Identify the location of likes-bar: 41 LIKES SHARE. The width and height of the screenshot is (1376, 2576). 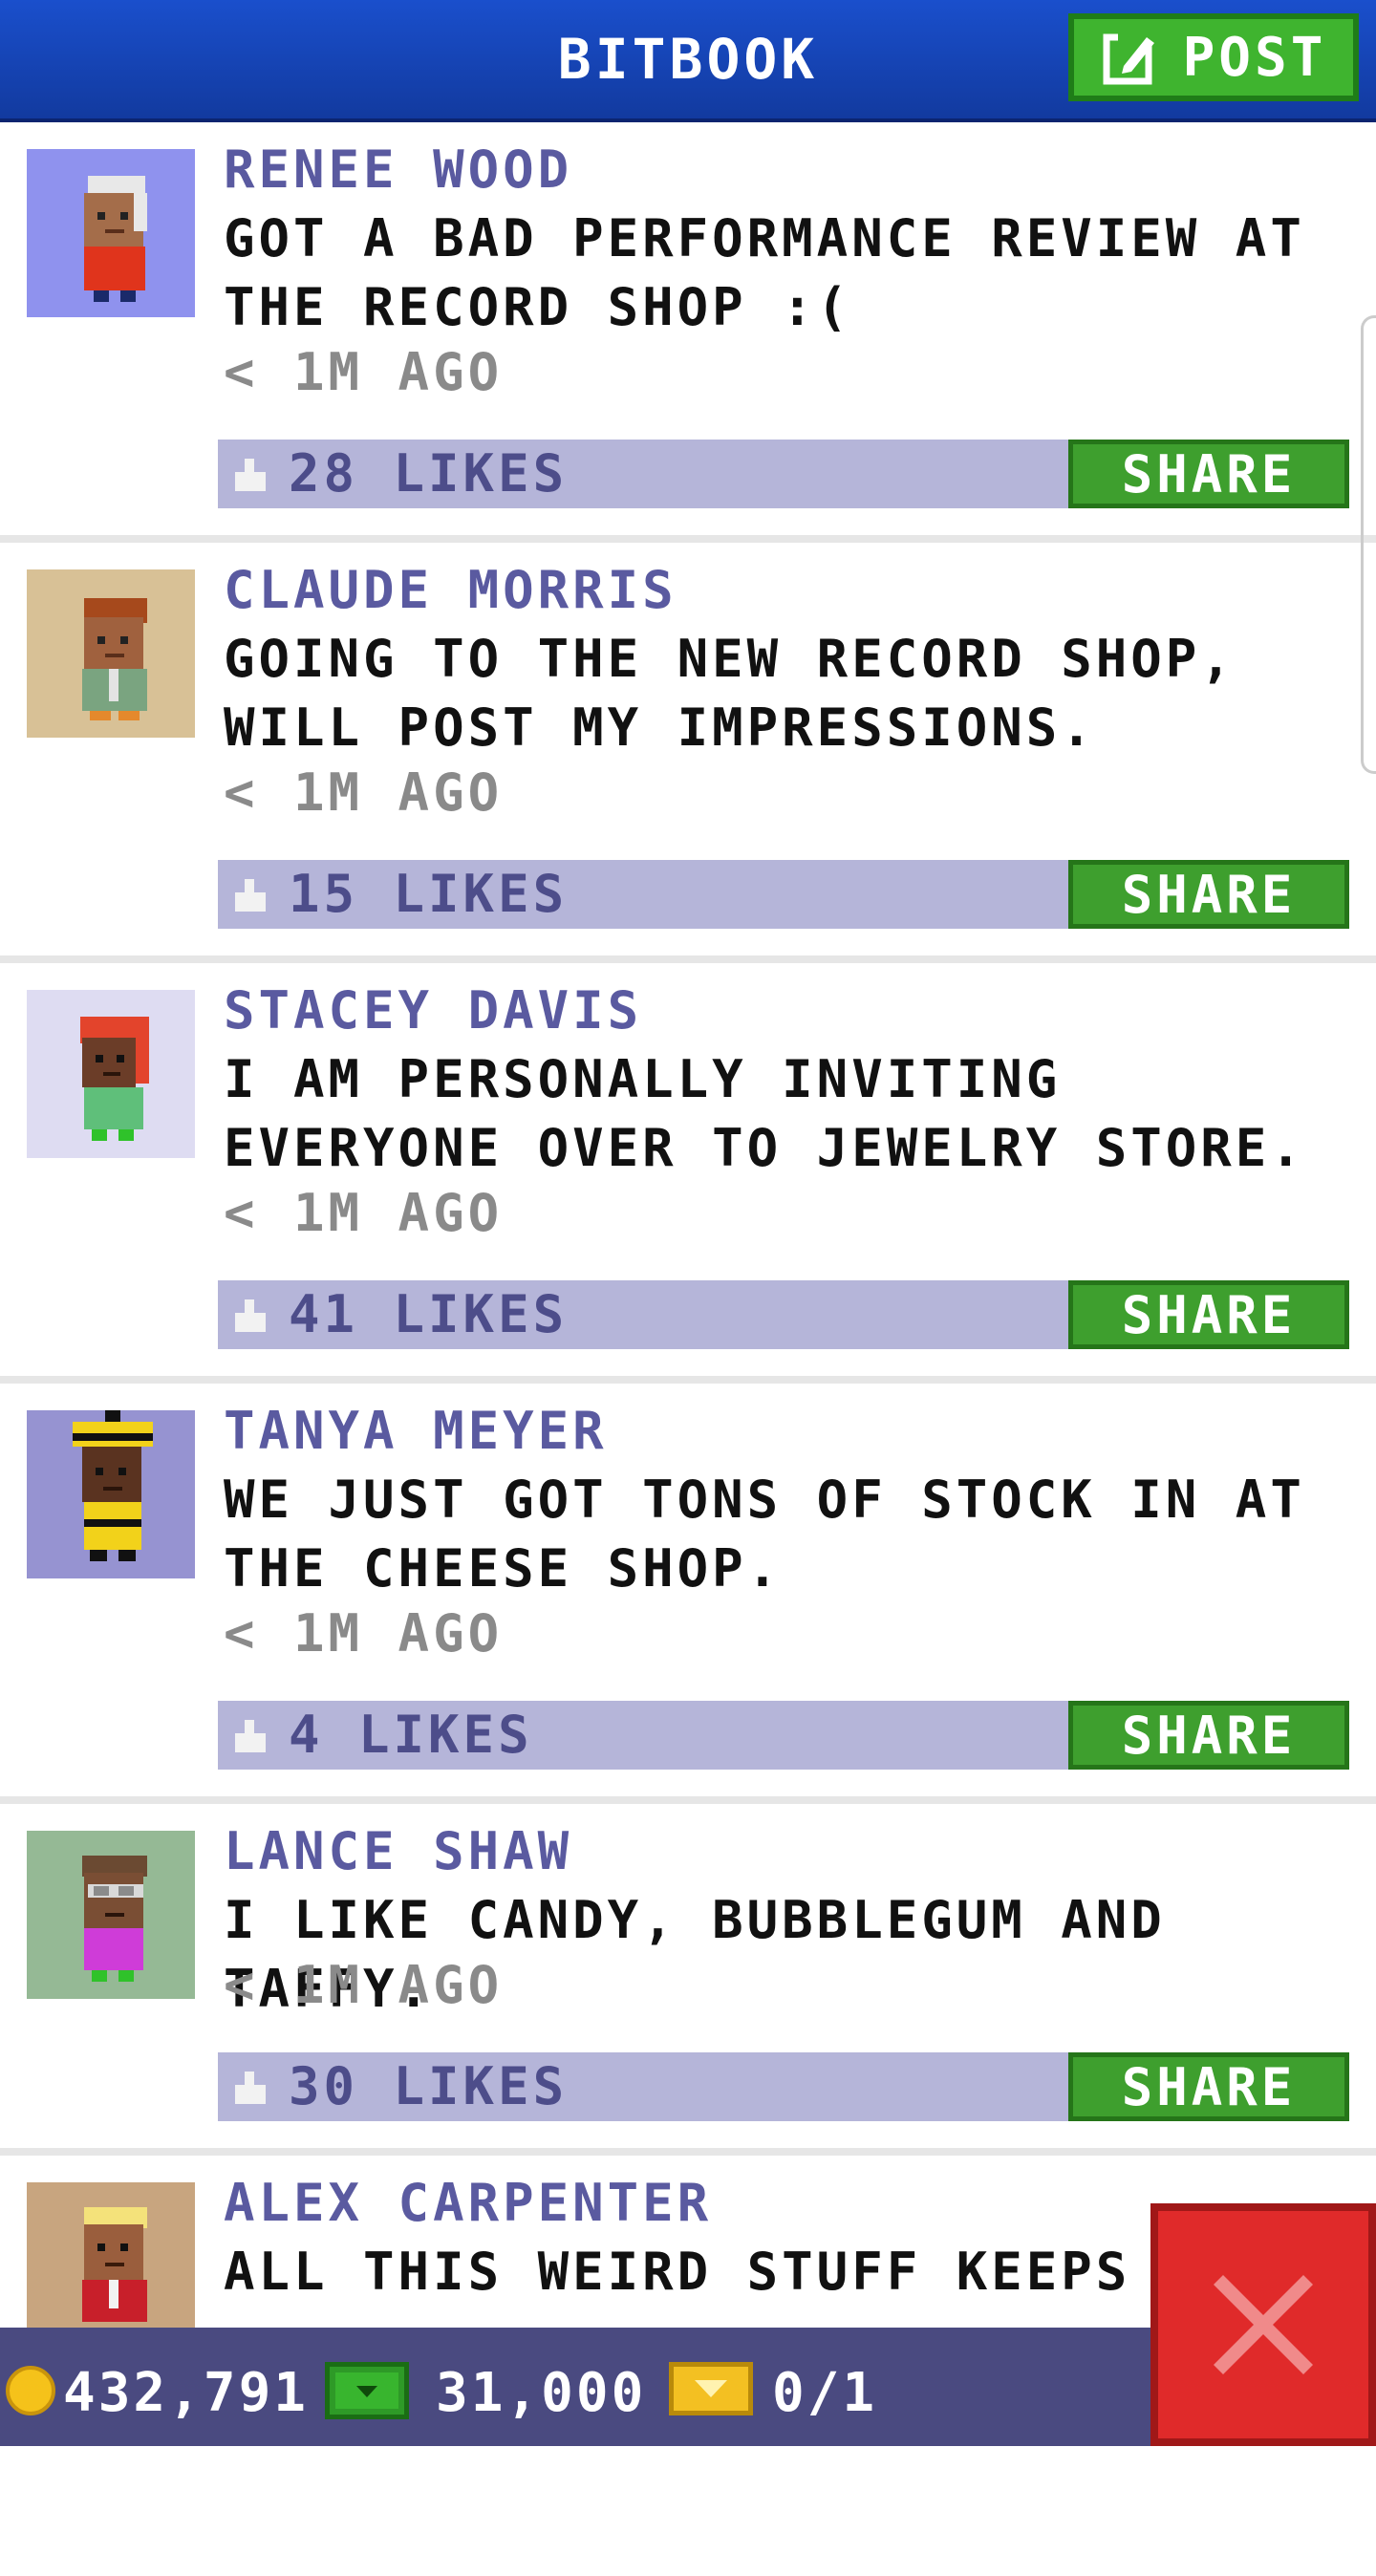
(783, 1314).